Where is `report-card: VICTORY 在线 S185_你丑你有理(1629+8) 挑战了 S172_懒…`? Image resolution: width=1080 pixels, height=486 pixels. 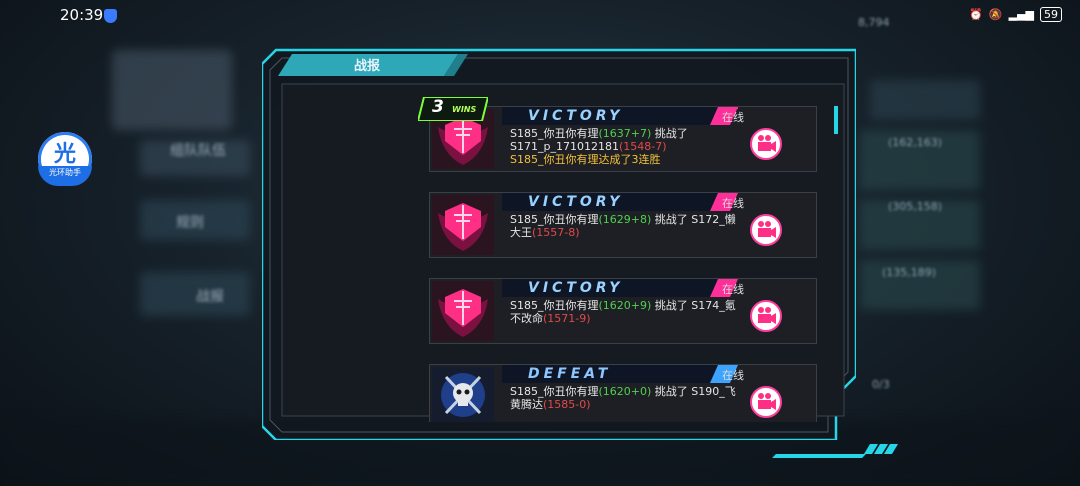
report-card: VICTORY 在线 S185_你丑你有理(1629+8) 挑战了 S172_懒… is located at coordinates (623, 225).